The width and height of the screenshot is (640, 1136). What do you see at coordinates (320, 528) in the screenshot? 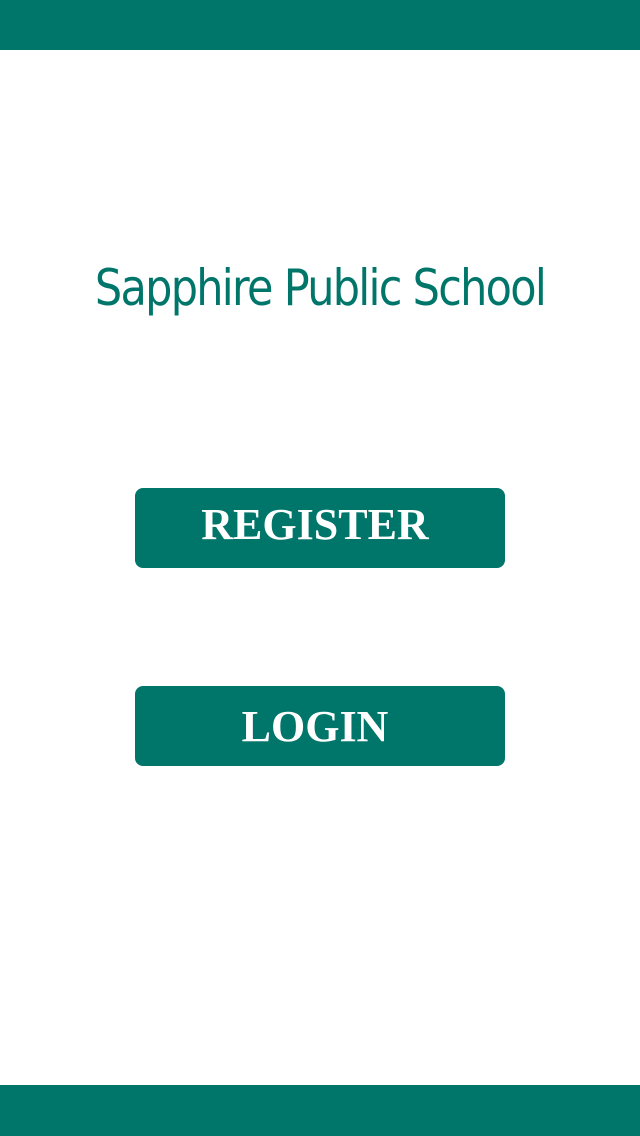
I see `register-button: REGISTER` at bounding box center [320, 528].